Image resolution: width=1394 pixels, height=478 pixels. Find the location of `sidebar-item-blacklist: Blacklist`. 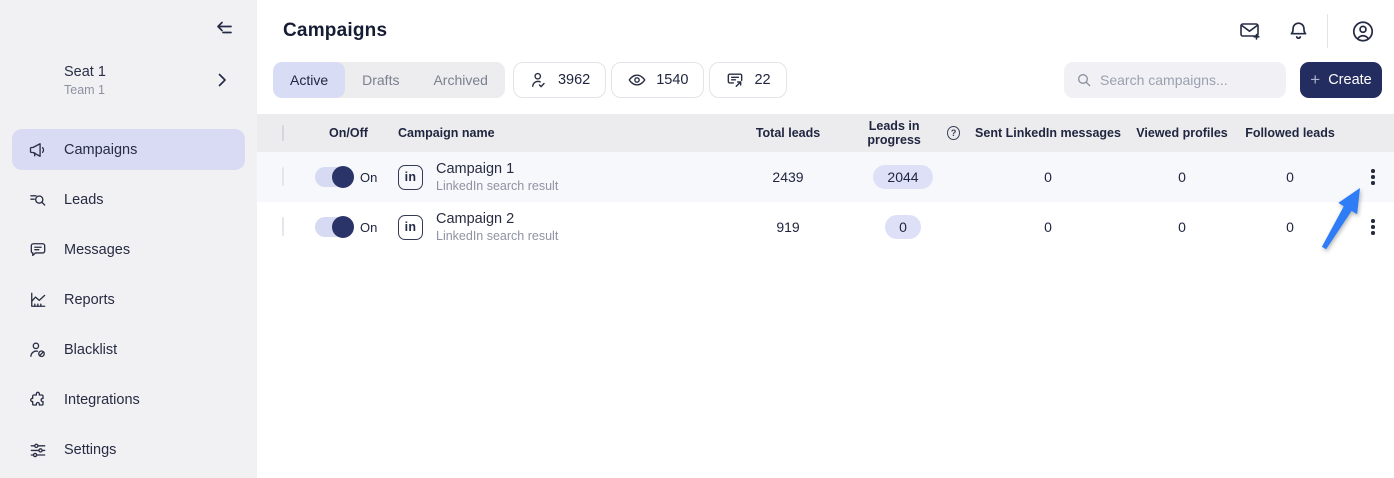

sidebar-item-blacklist: Blacklist is located at coordinates (128, 349).